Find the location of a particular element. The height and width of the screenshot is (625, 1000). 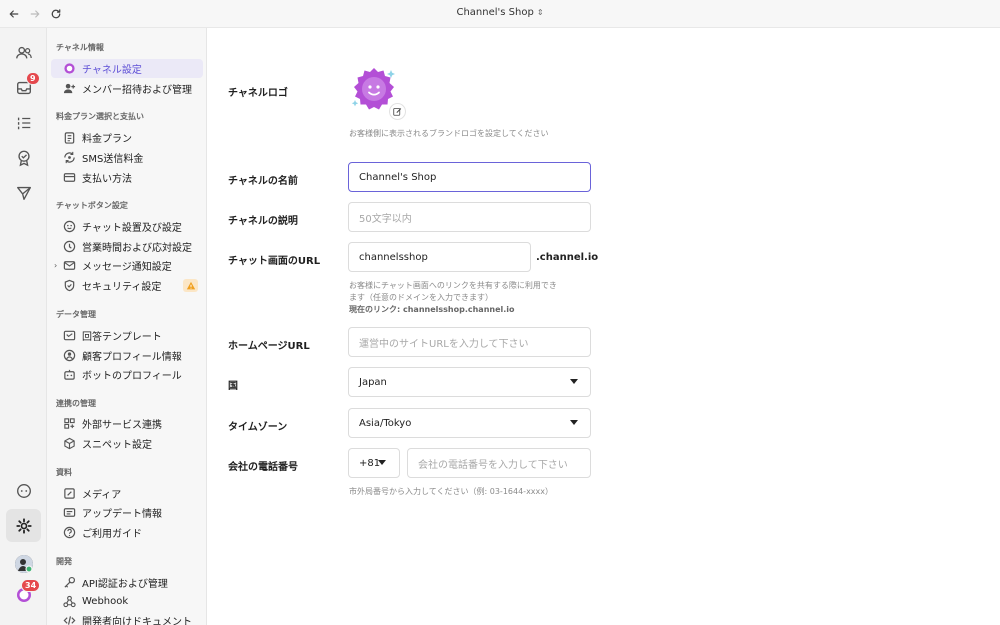

channel-description-input: 50文字以内 is located at coordinates (469, 217).